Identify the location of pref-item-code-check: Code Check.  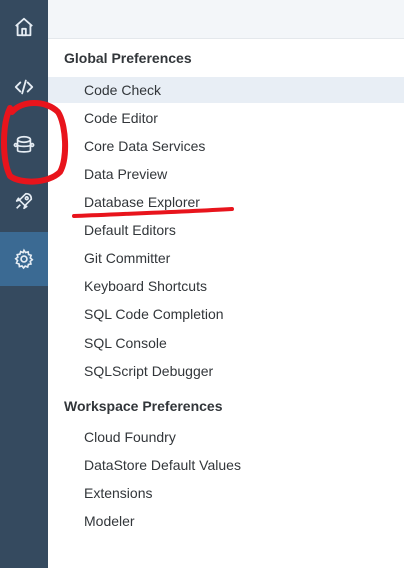
(226, 90).